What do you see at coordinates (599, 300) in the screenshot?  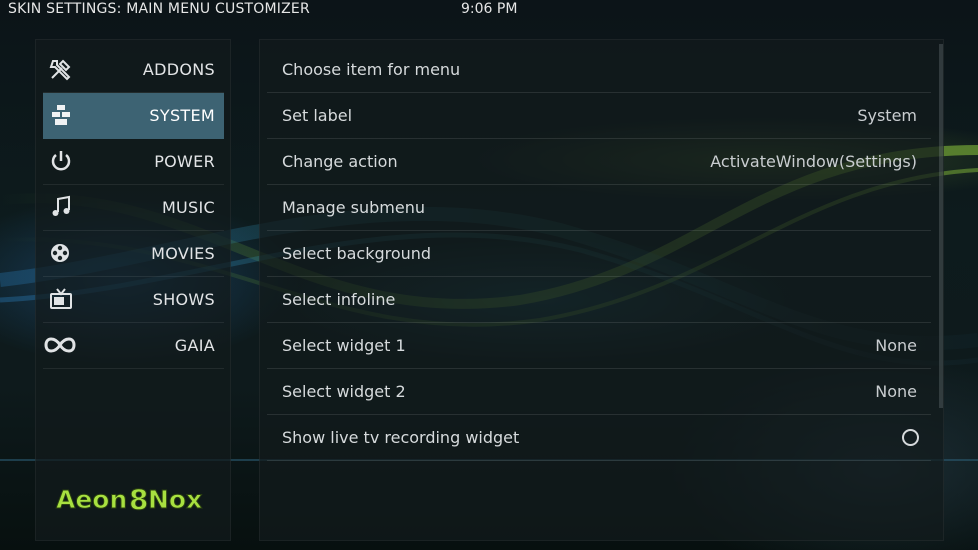 I see `option-select-infoline: Select infoline` at bounding box center [599, 300].